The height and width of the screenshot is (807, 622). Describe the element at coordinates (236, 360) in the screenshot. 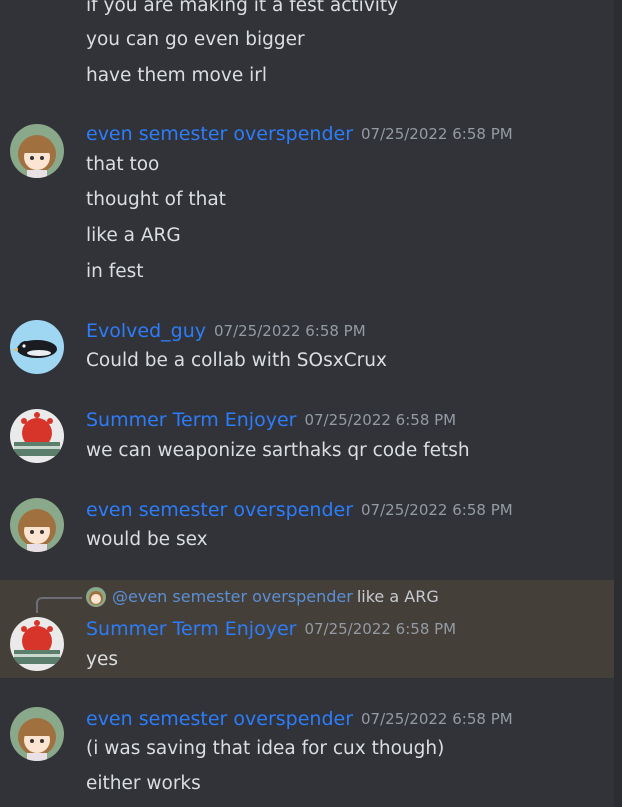

I see `message-line: Could be a collab with SOsxCrux` at that location.